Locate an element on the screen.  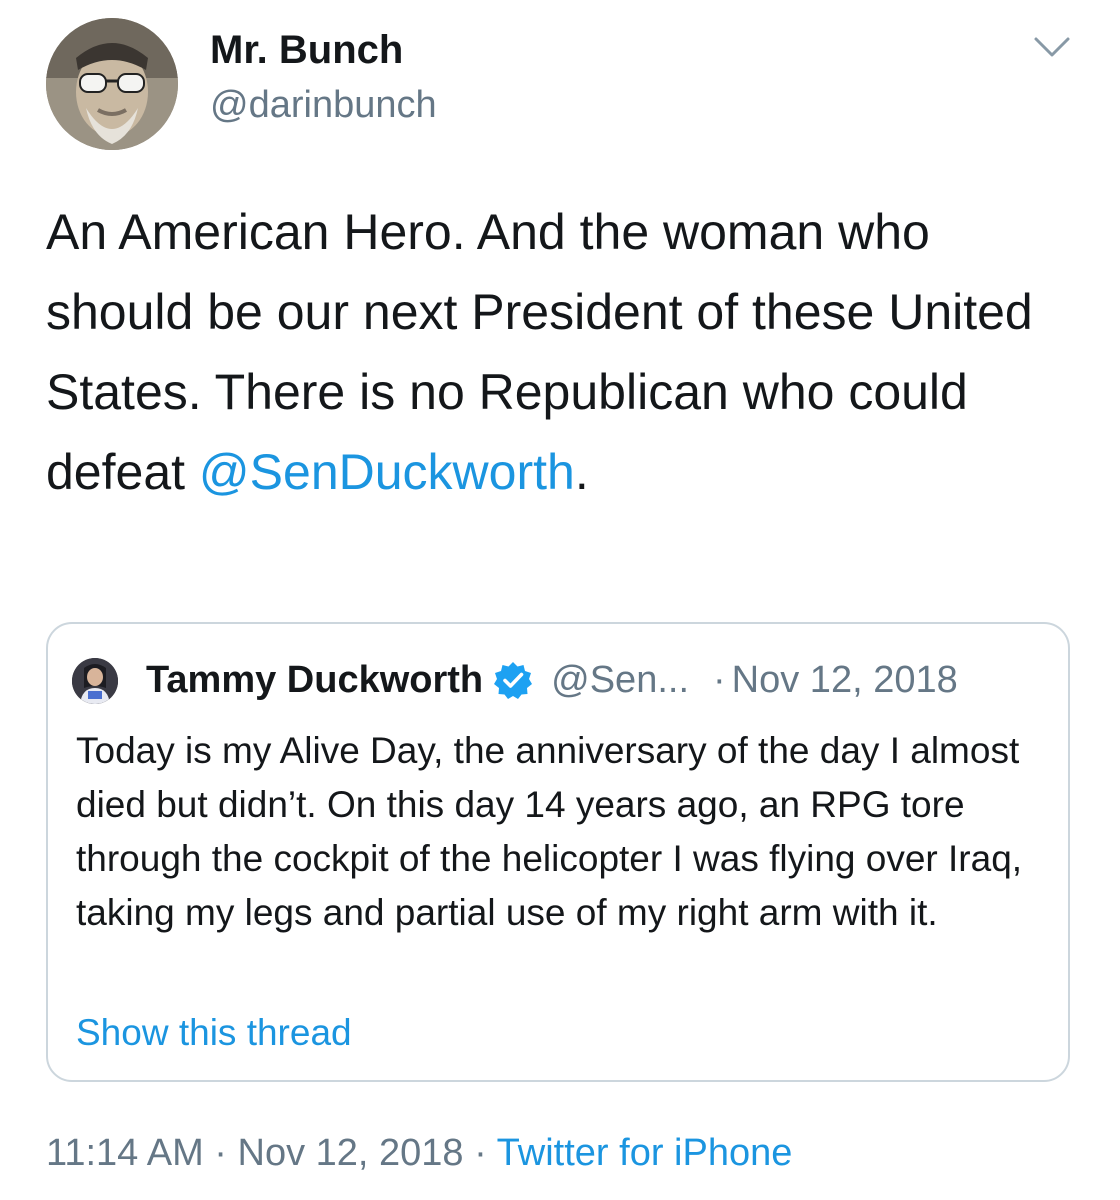
author-avatar is located at coordinates (112, 84).